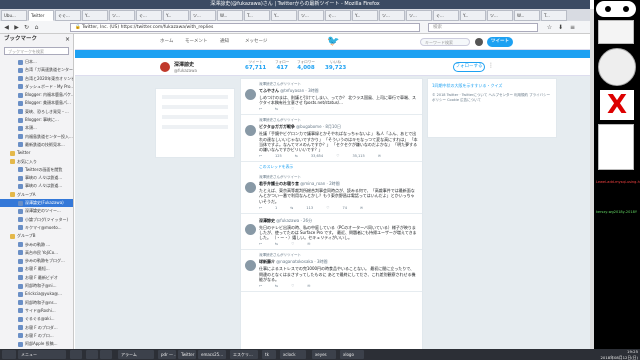  Describe the element at coordinates (269, 354) in the screenshot. I see `taskbar-item: tk` at that location.